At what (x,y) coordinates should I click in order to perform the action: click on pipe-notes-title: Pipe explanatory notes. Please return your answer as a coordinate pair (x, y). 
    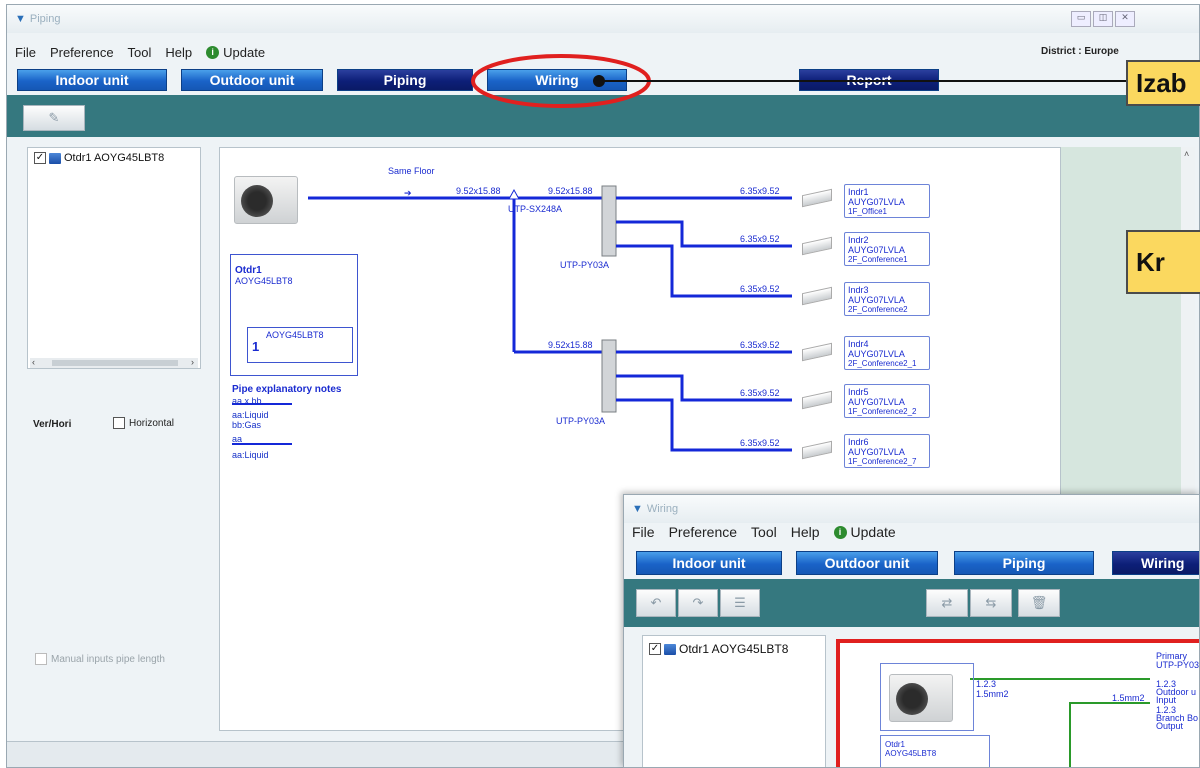
    Looking at the image, I should click on (287, 389).